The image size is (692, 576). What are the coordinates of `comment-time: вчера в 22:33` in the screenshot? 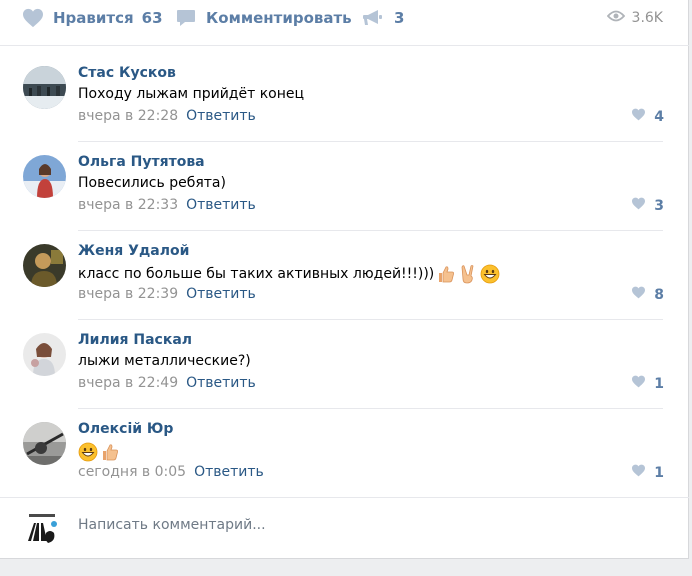 It's located at (128, 205).